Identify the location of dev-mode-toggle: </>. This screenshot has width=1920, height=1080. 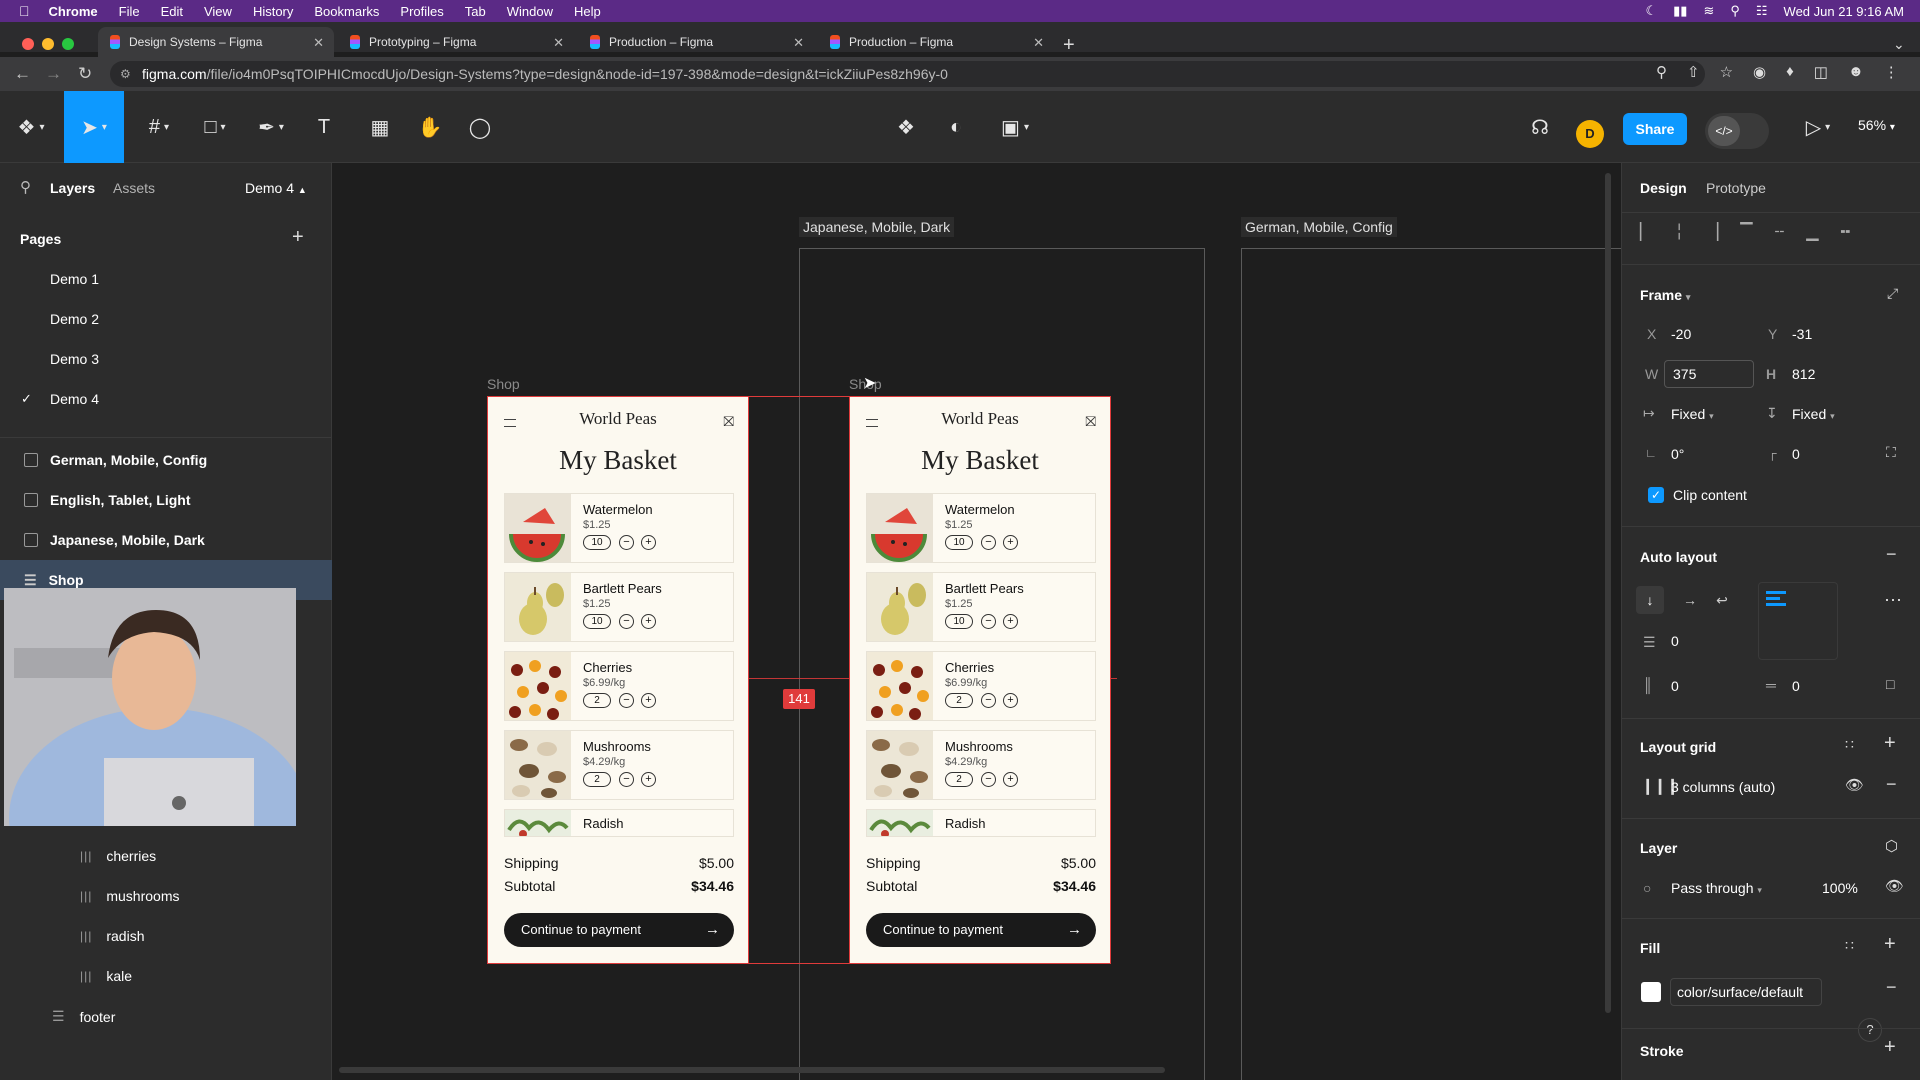
(1737, 131).